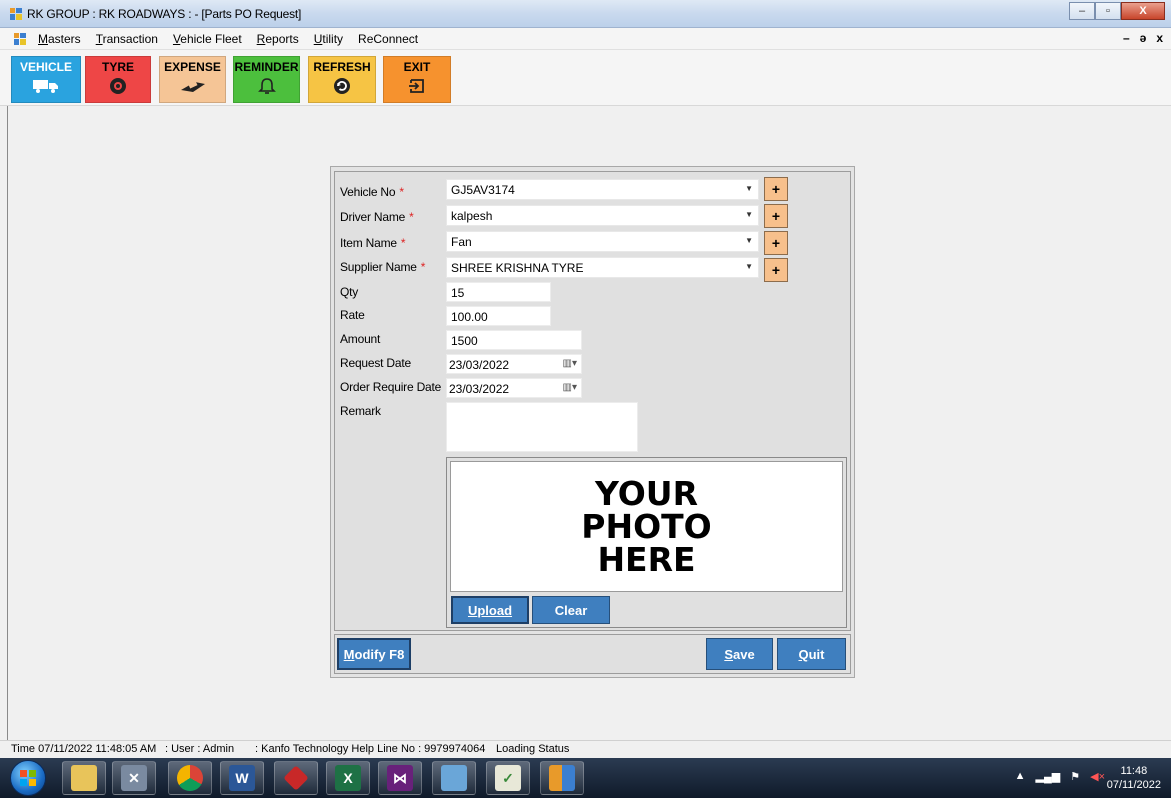 The width and height of the screenshot is (1171, 798). What do you see at coordinates (1108, 11) in the screenshot?
I see `window-maximize-button: ▫` at bounding box center [1108, 11].